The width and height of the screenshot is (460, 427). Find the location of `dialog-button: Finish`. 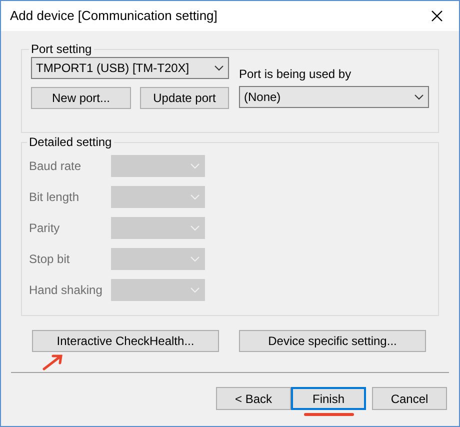

dialog-button: Finish is located at coordinates (328, 398).